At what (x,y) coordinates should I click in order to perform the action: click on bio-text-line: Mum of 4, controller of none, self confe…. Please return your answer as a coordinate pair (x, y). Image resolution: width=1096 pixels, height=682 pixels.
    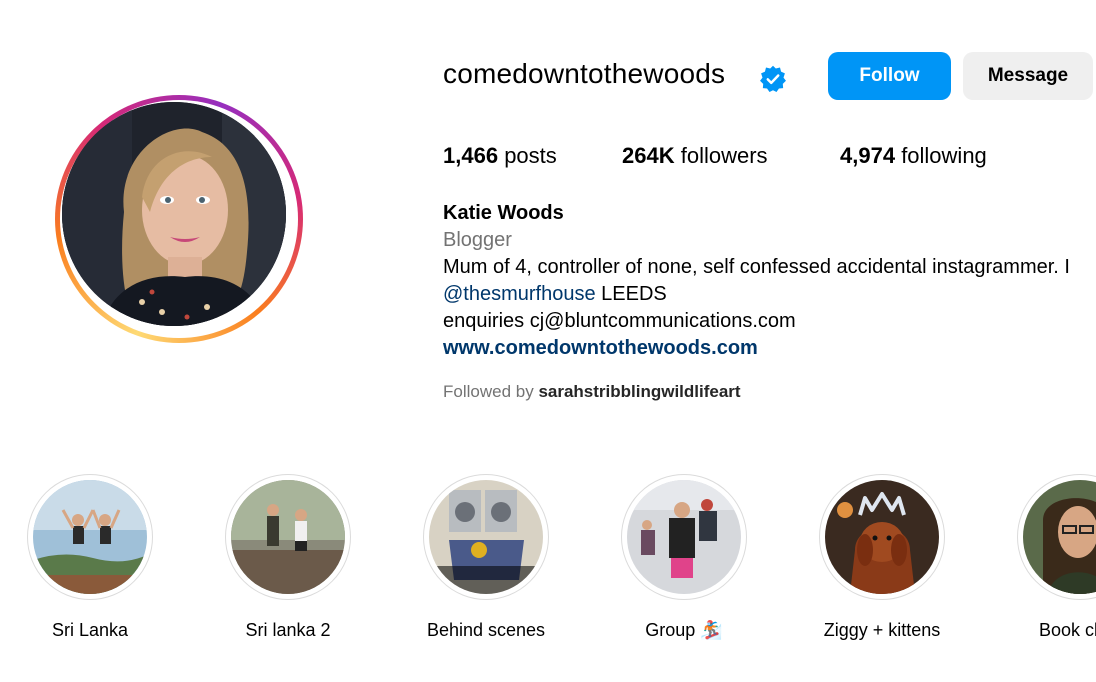
    Looking at the image, I should click on (756, 267).